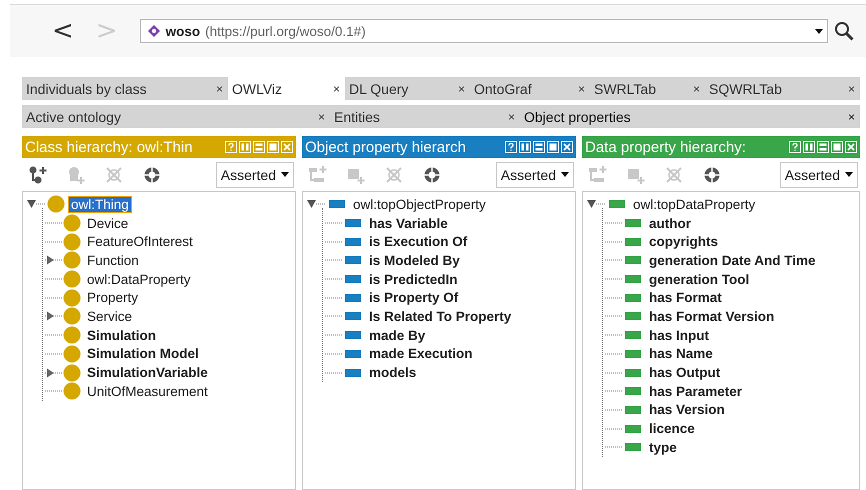 Image resolution: width=866 pixels, height=490 pixels. What do you see at coordinates (63, 31) in the screenshot?
I see `back-button: <` at bounding box center [63, 31].